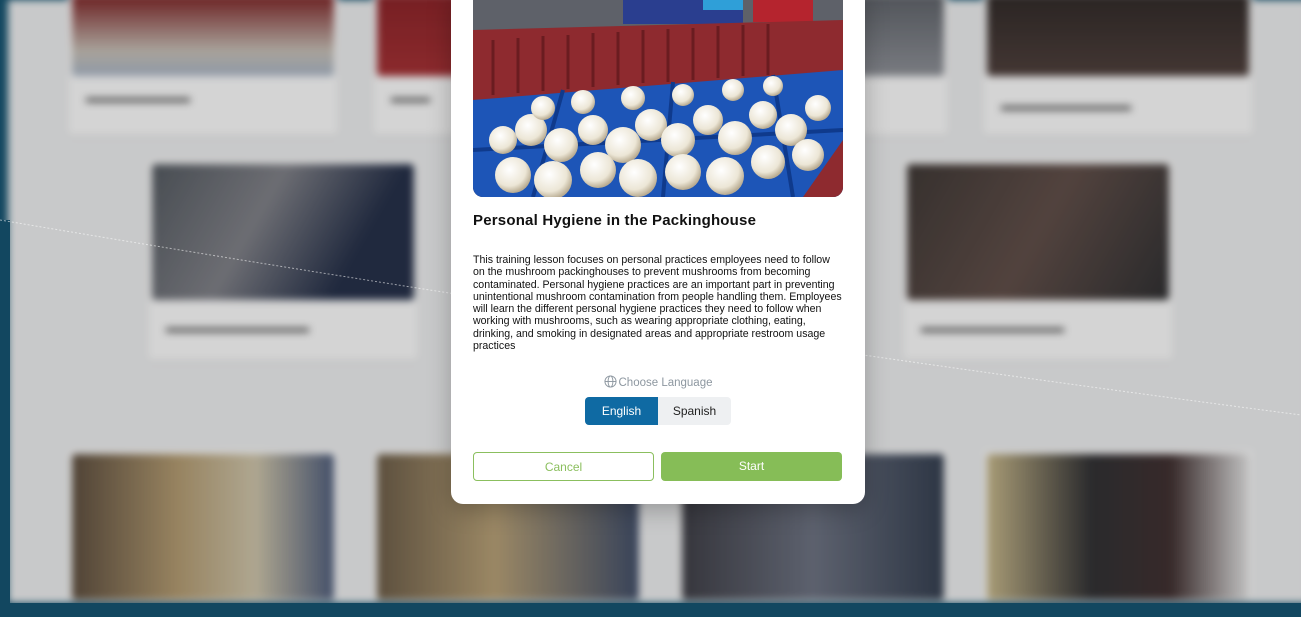 This screenshot has width=1301, height=617. I want to click on language-option-spanish: Spanish, so click(694, 411).